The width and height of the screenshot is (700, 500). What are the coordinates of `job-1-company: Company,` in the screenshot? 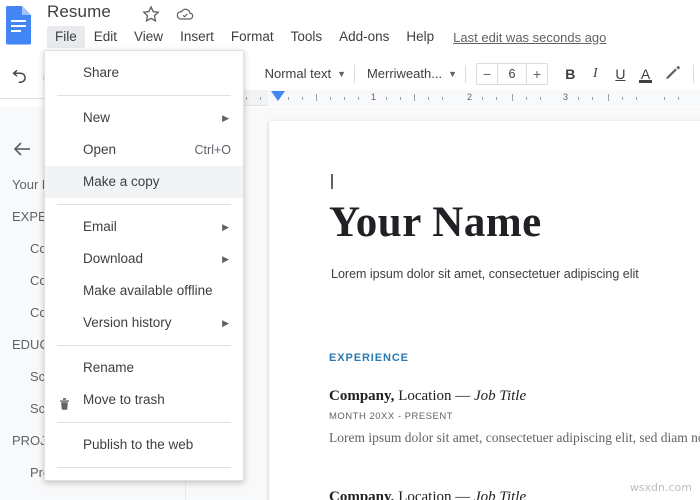 It's located at (362, 396).